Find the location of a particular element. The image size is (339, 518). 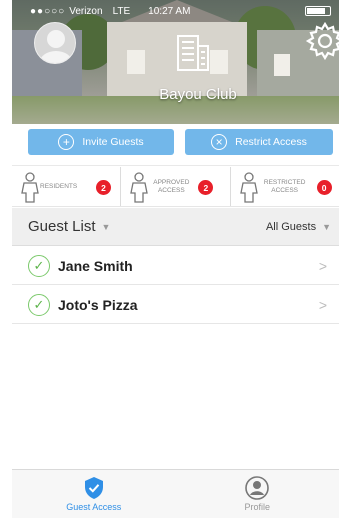

restrict-access-label: Restrict Access is located at coordinates (271, 142).